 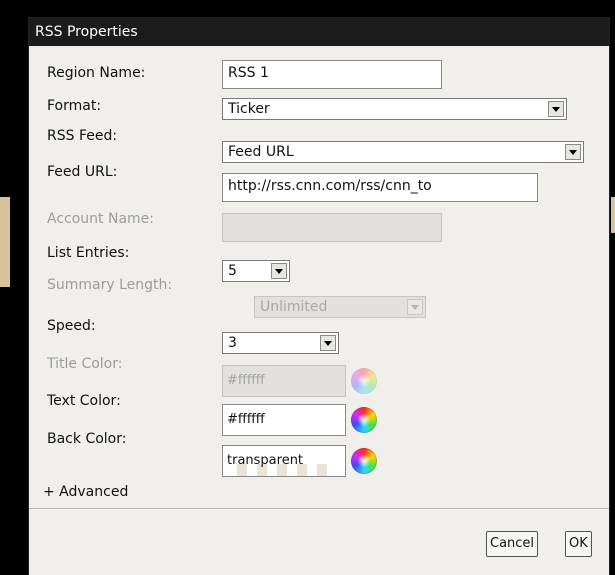 I want to click on list-entries-select-value: 5, so click(x=232, y=271).